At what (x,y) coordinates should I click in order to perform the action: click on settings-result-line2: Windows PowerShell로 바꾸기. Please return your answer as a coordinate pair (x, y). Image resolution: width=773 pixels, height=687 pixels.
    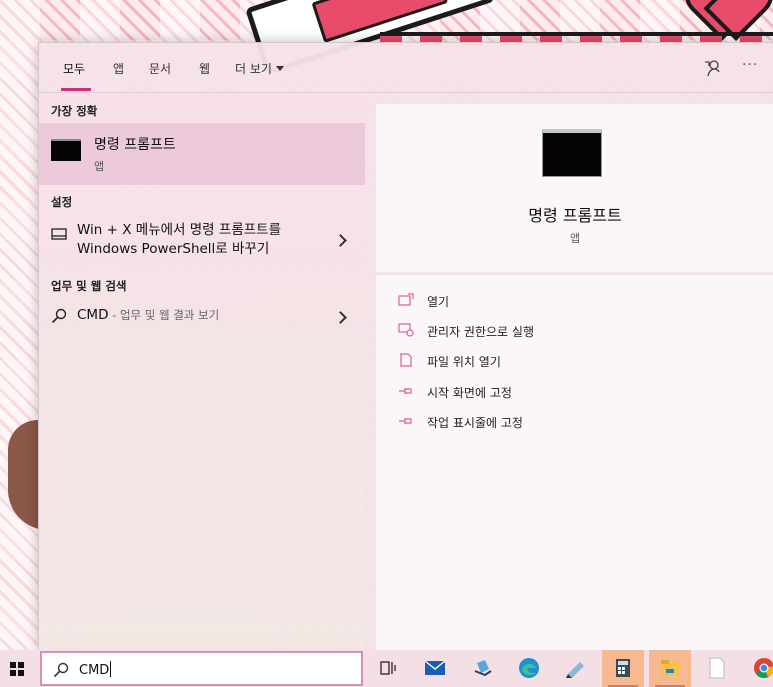
    Looking at the image, I should click on (173, 249).